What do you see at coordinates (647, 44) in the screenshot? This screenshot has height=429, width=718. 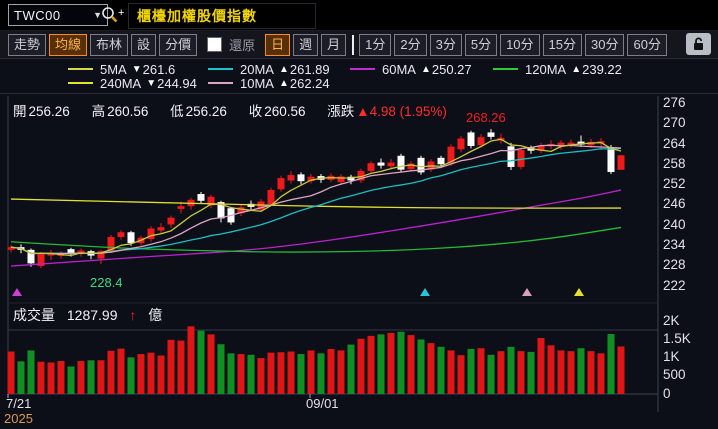 I see `minute-tab-7: 60分` at bounding box center [647, 44].